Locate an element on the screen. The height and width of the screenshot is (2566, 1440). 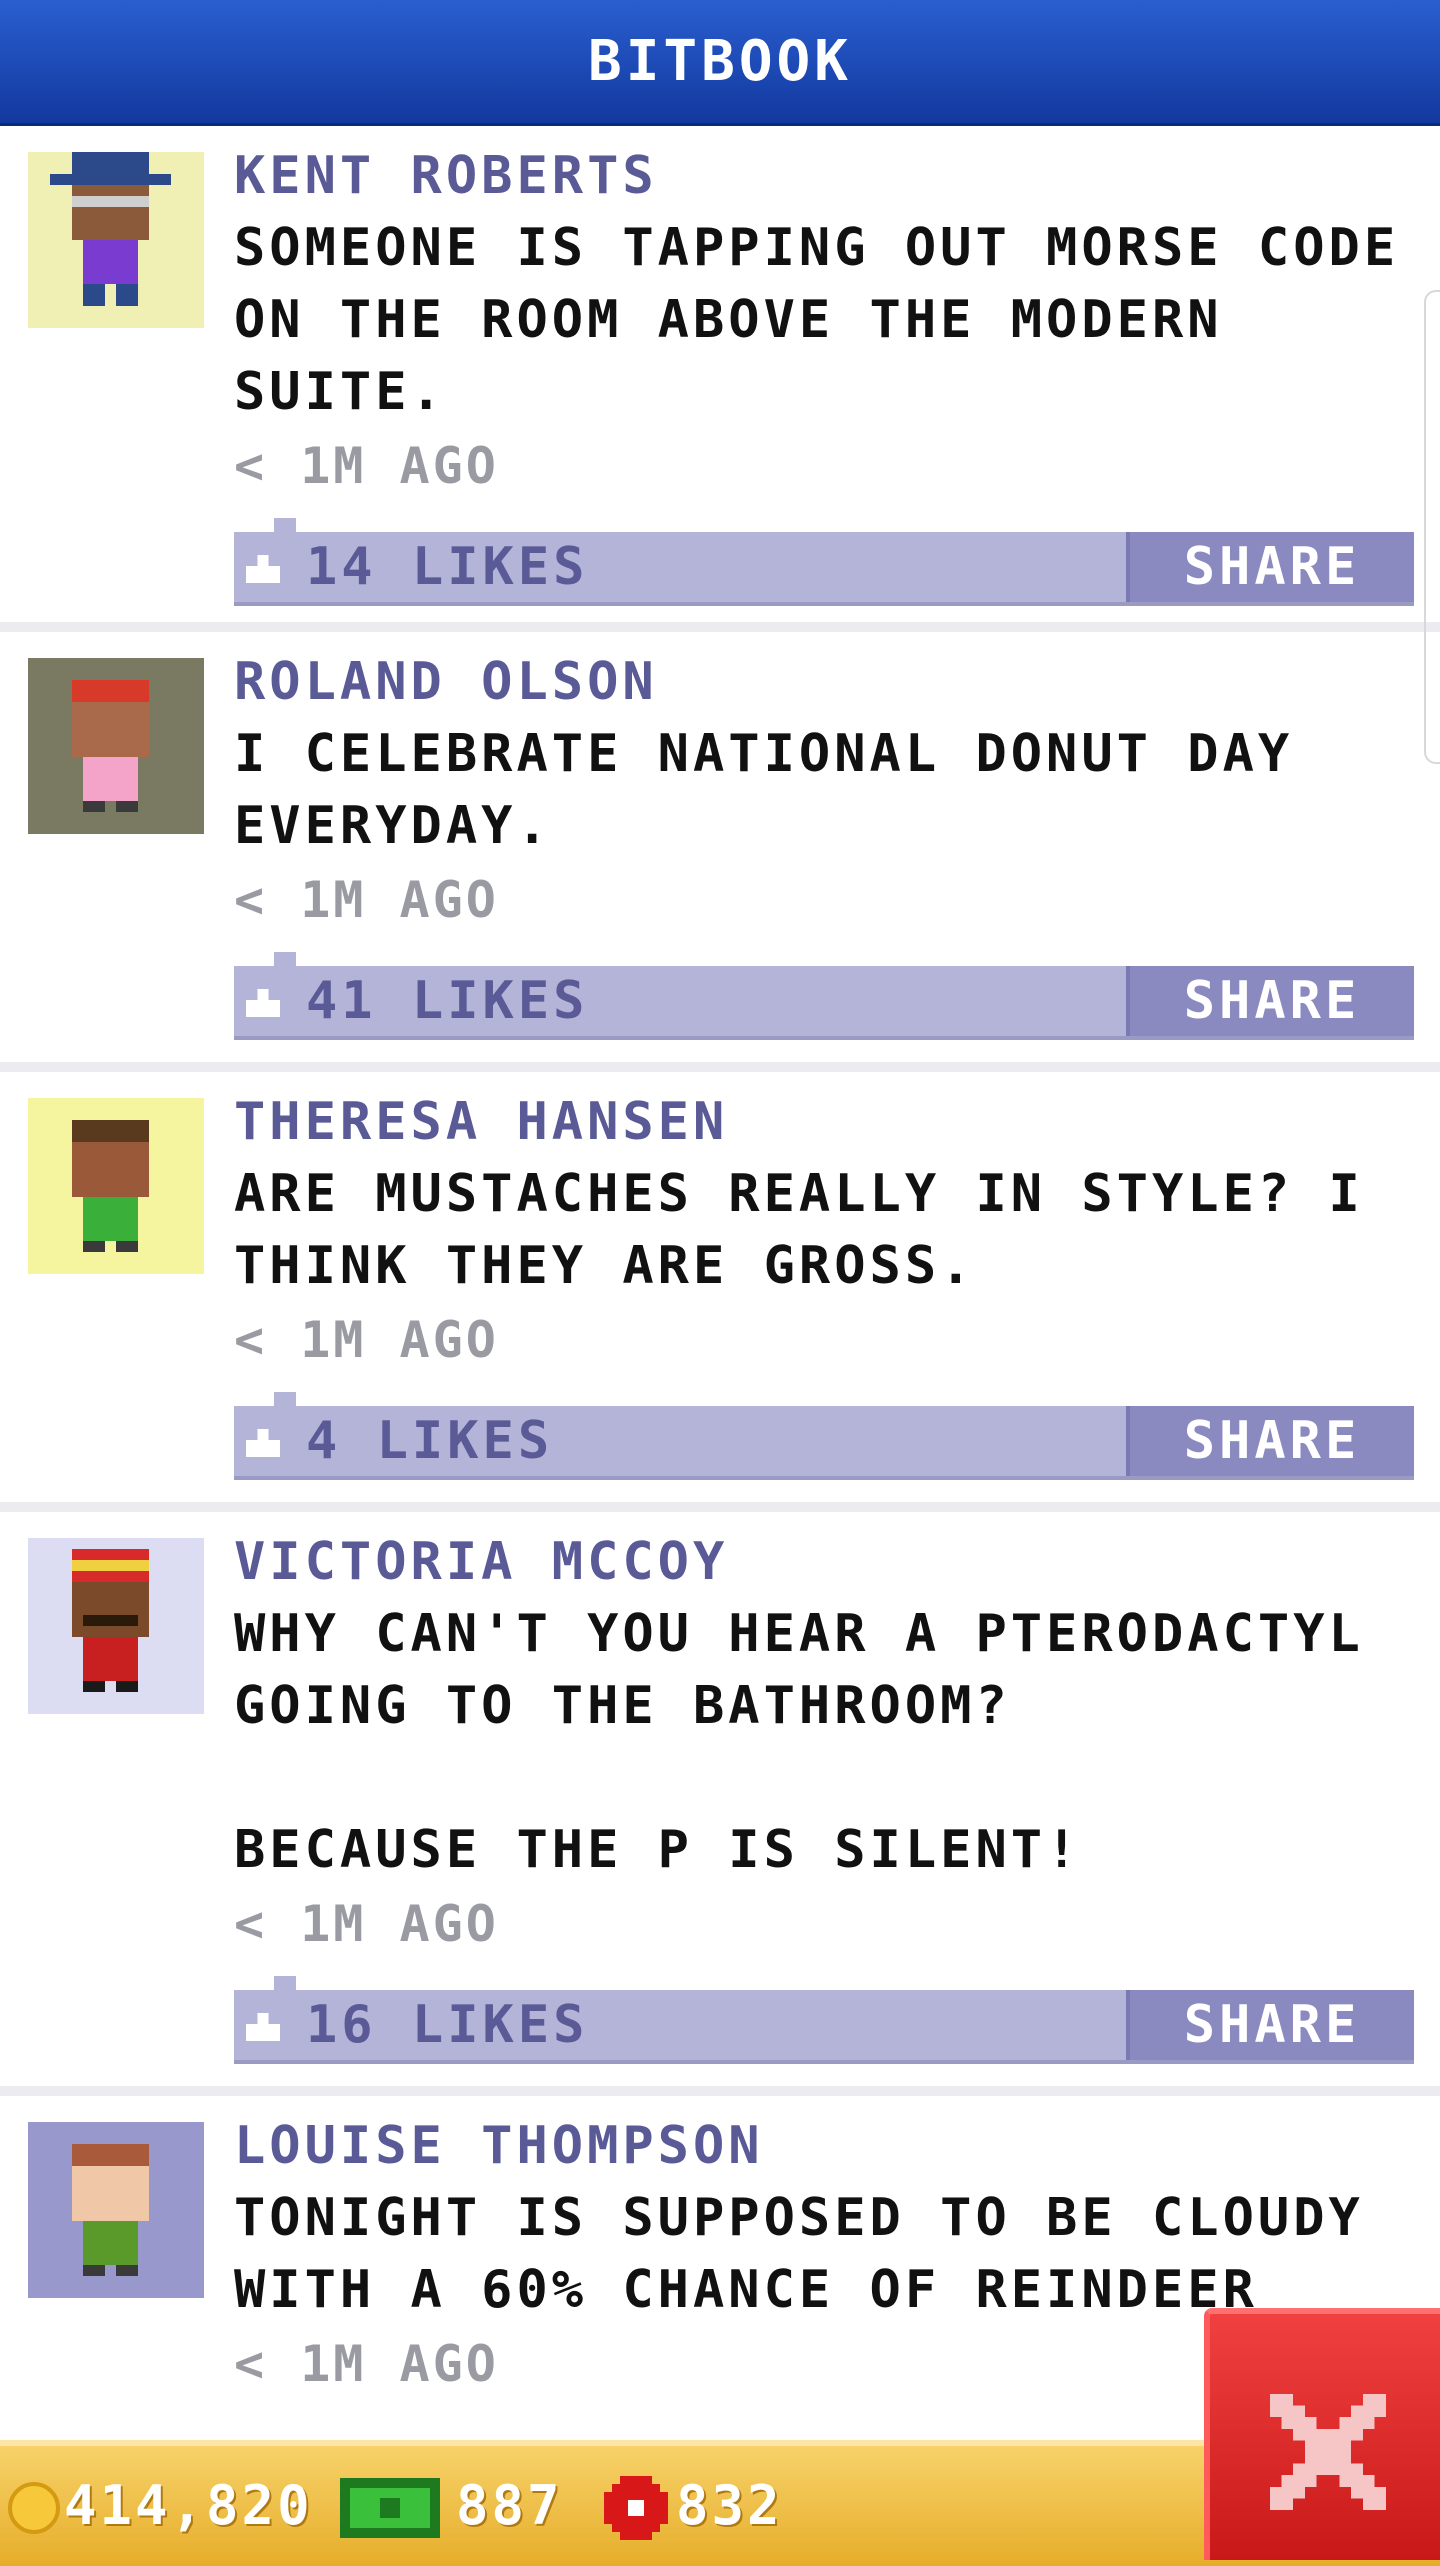
likes-count: 4 LIKES is located at coordinates (429, 1441).